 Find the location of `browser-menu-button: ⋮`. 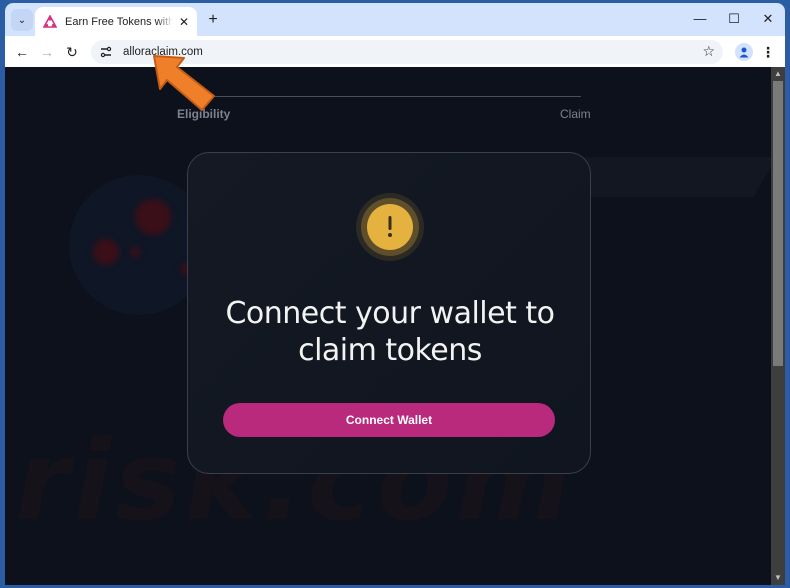

browser-menu-button: ⋮ is located at coordinates (768, 52).